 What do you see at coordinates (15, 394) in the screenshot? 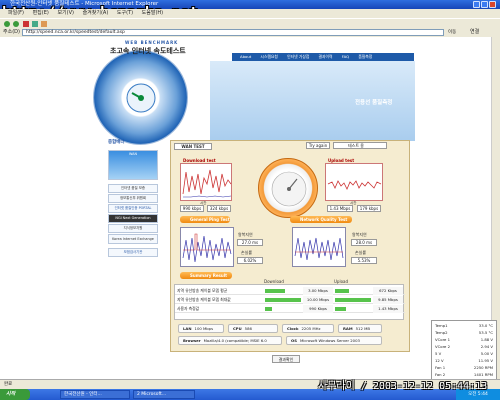
I see `start-button: 시작` at bounding box center [15, 394].